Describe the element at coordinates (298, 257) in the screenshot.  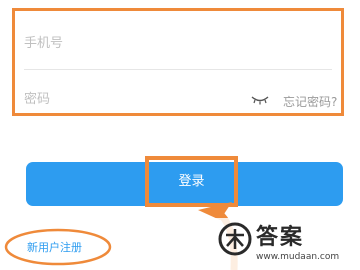
I see `watermark-url: www.mudaan.com` at that location.